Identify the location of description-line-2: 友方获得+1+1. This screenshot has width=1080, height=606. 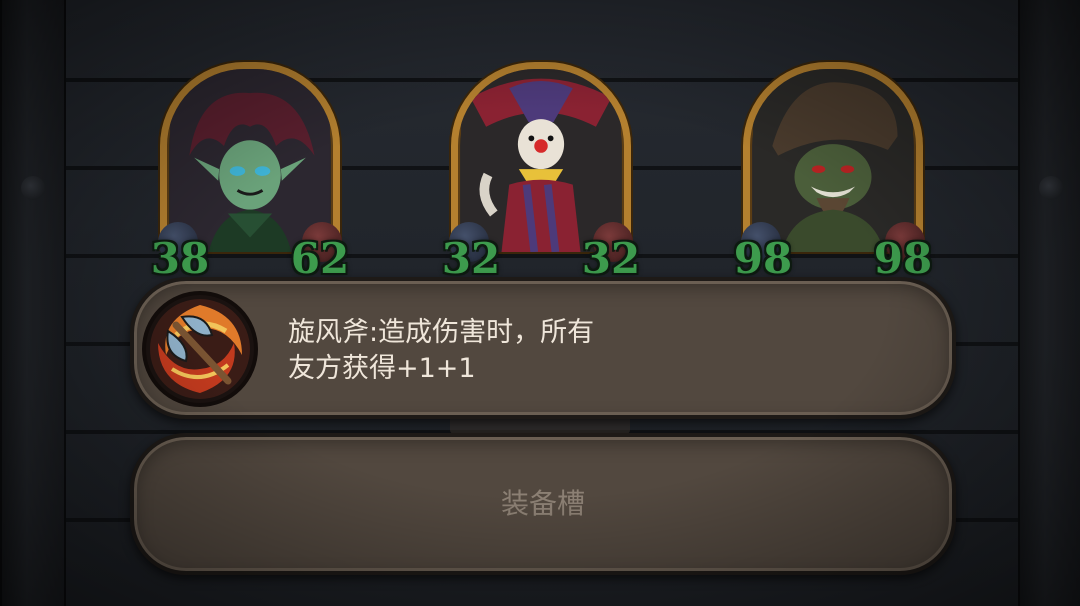
(382, 368).